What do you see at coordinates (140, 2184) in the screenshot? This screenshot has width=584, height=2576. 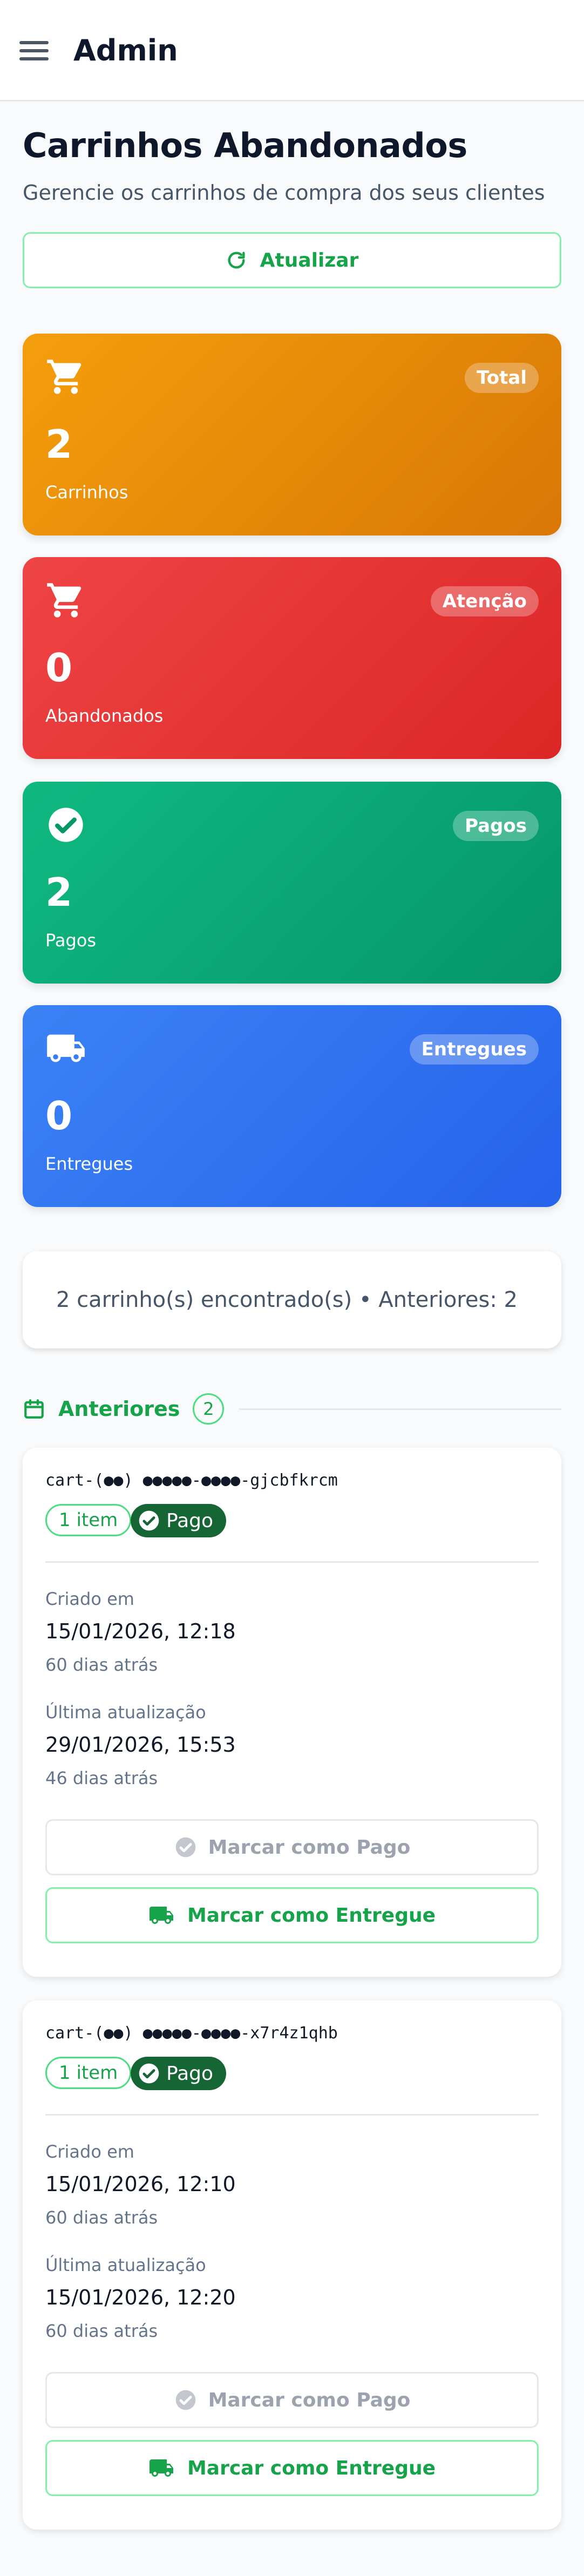 I see `created-date: 15/01/2026, 12:10` at bounding box center [140, 2184].